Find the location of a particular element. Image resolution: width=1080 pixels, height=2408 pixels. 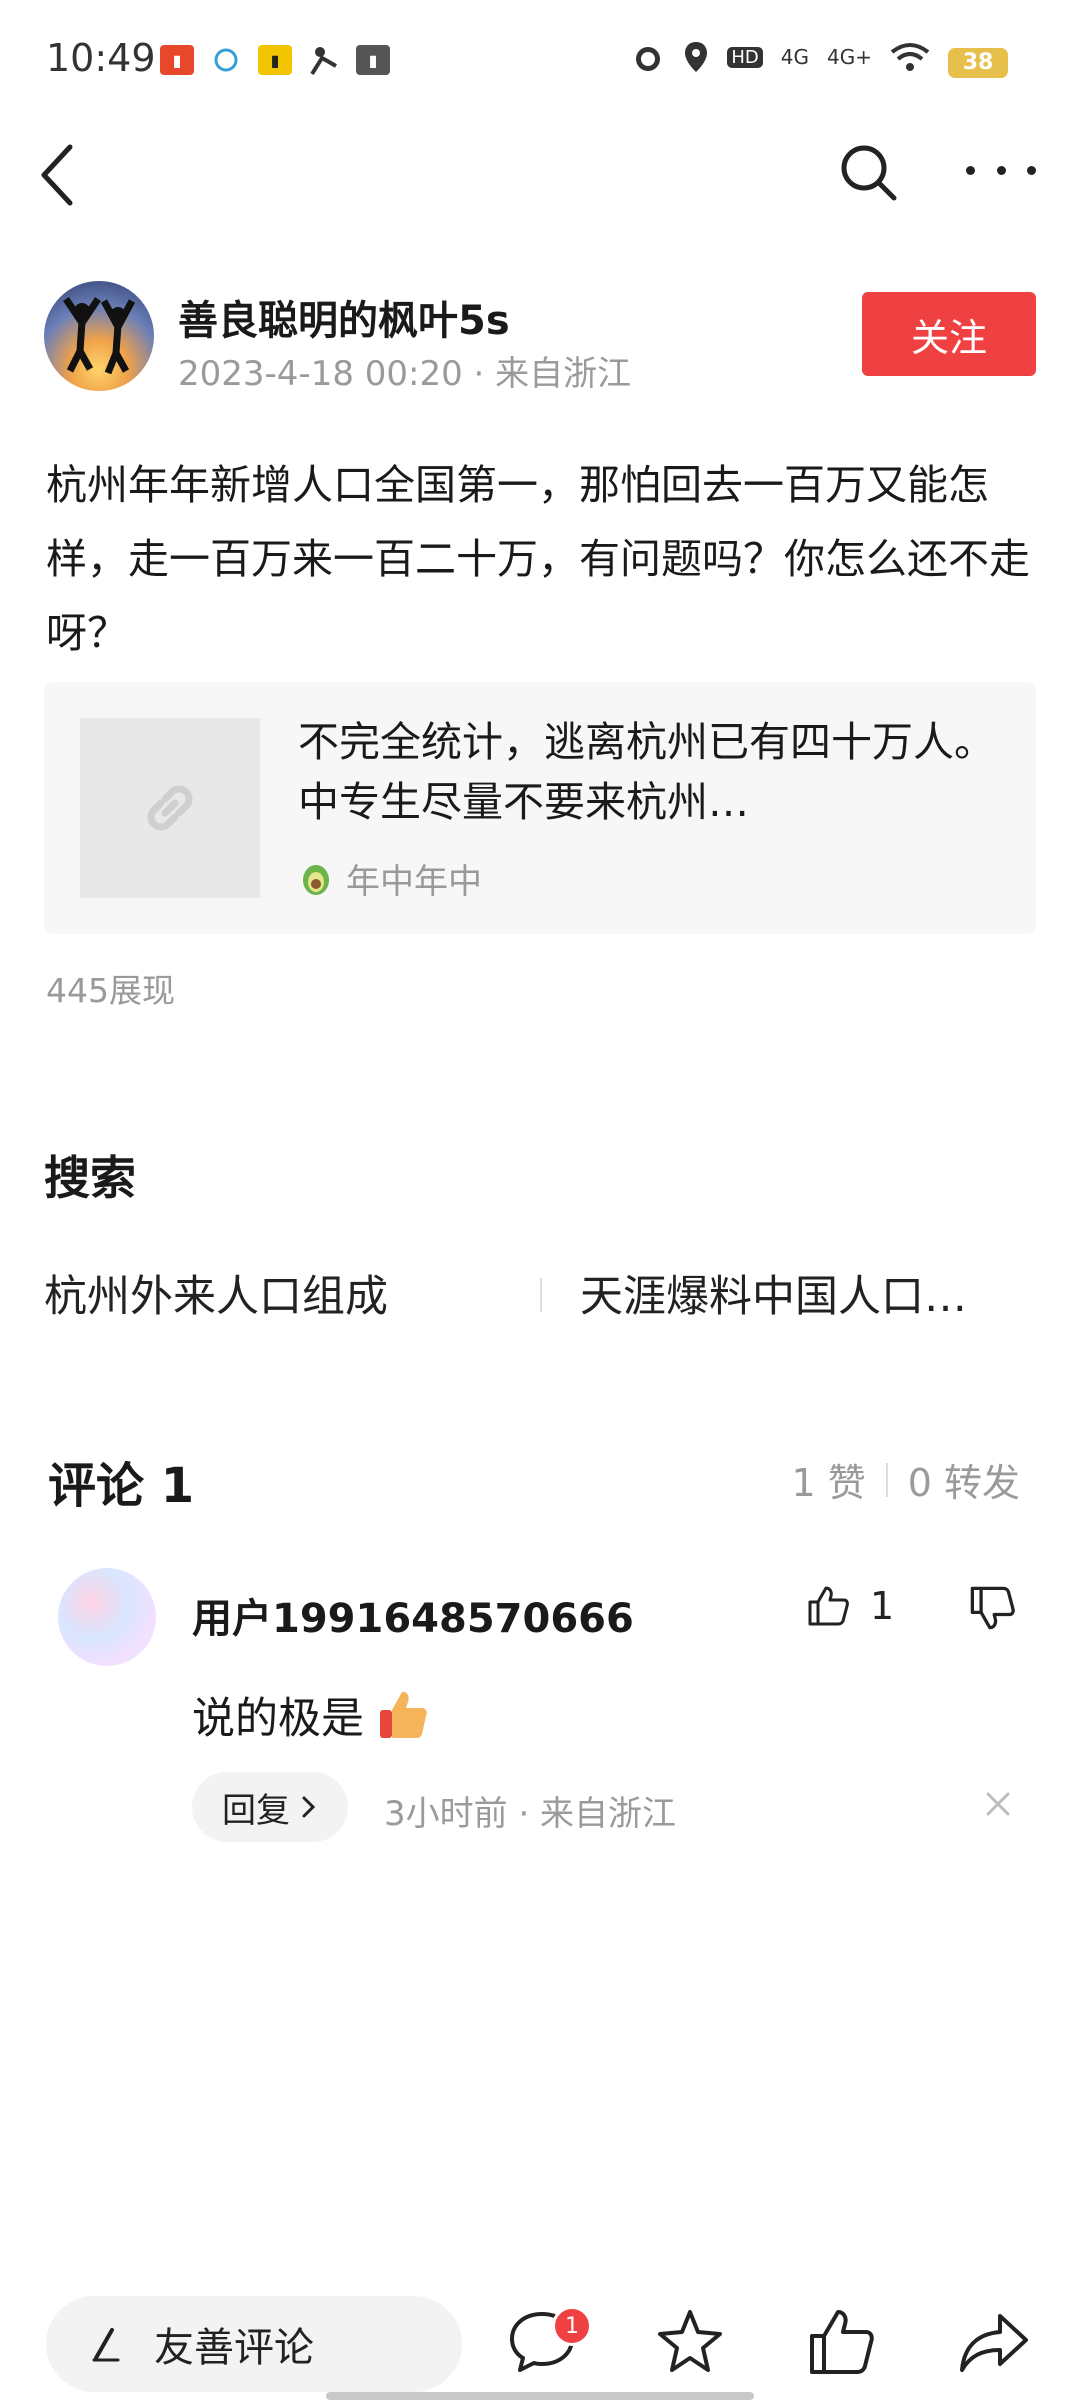

chevron-right-icon is located at coordinates (309, 1807).